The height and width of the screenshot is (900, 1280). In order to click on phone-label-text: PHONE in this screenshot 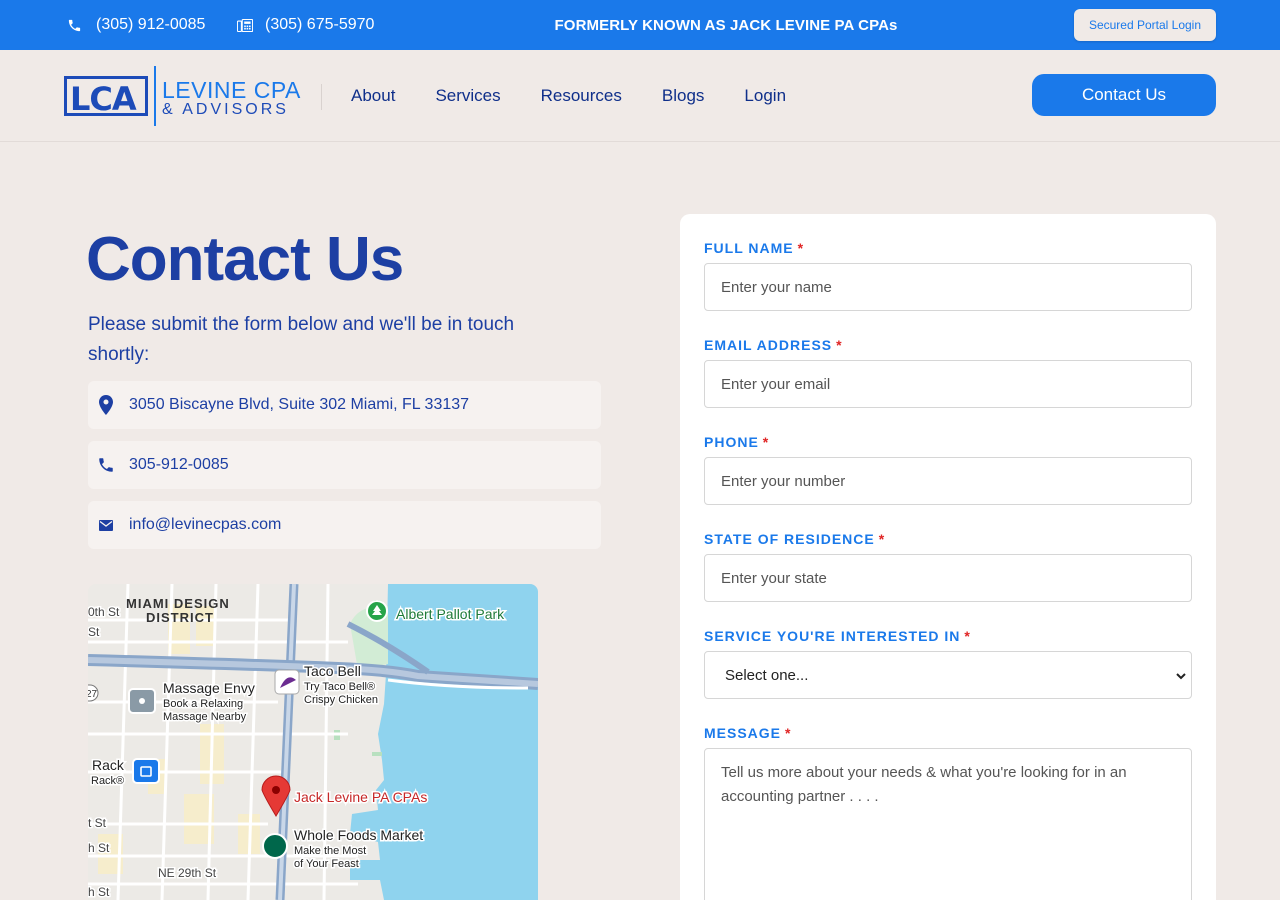, I will do `click(731, 442)`.